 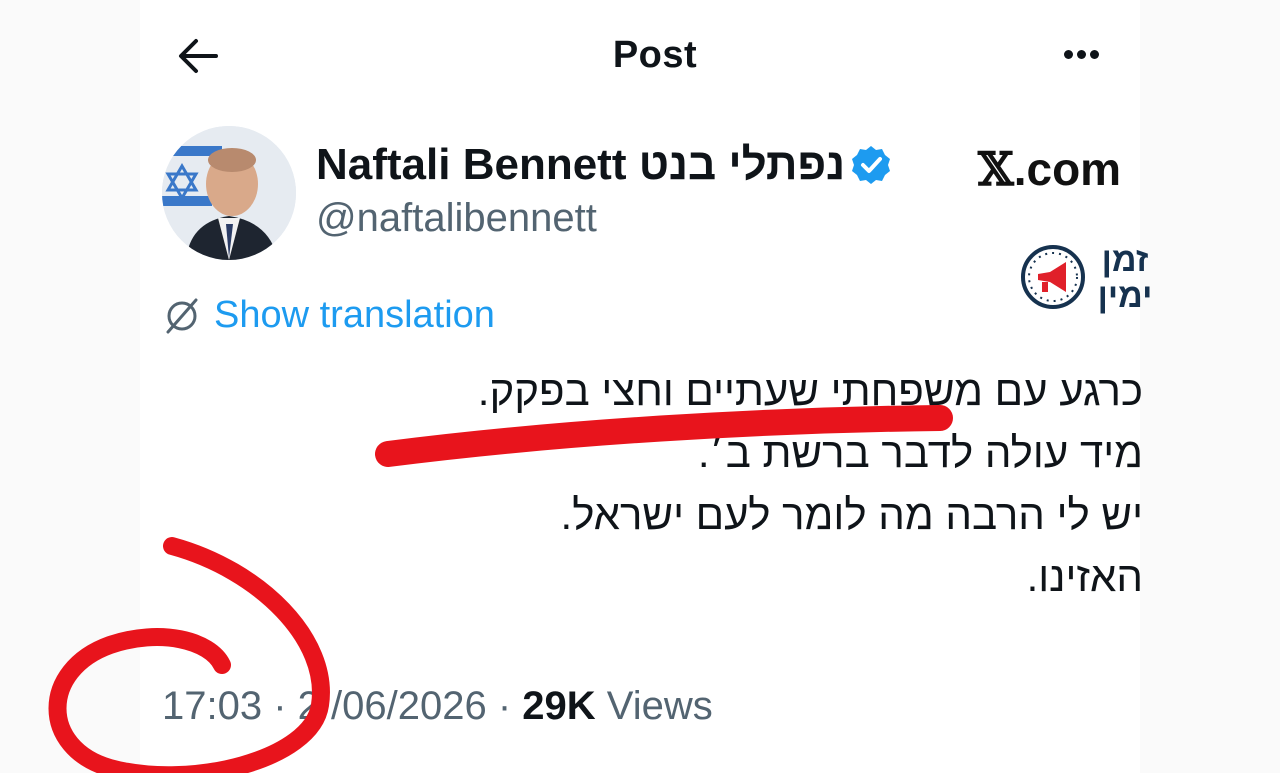 What do you see at coordinates (871, 165) in the screenshot?
I see `verified-badge-icon` at bounding box center [871, 165].